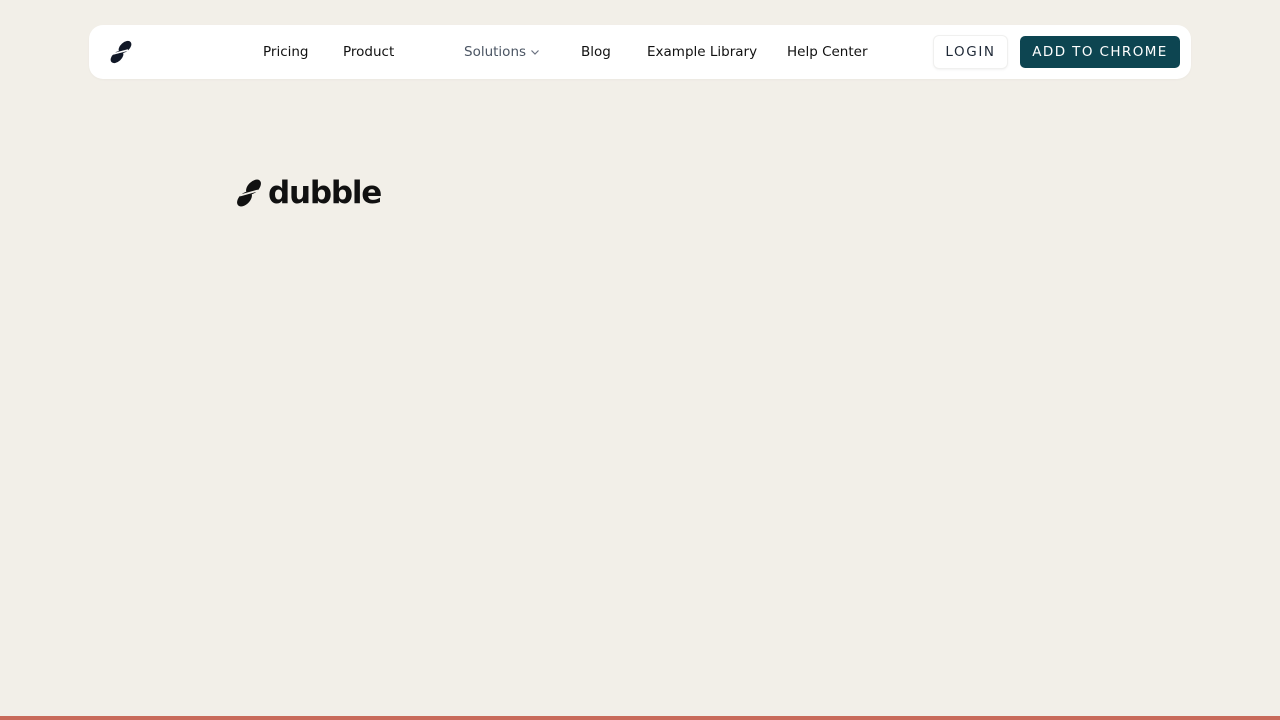 The image size is (1280, 720). Describe the element at coordinates (325, 193) in the screenshot. I see `brand-wordmark: dubble` at that location.